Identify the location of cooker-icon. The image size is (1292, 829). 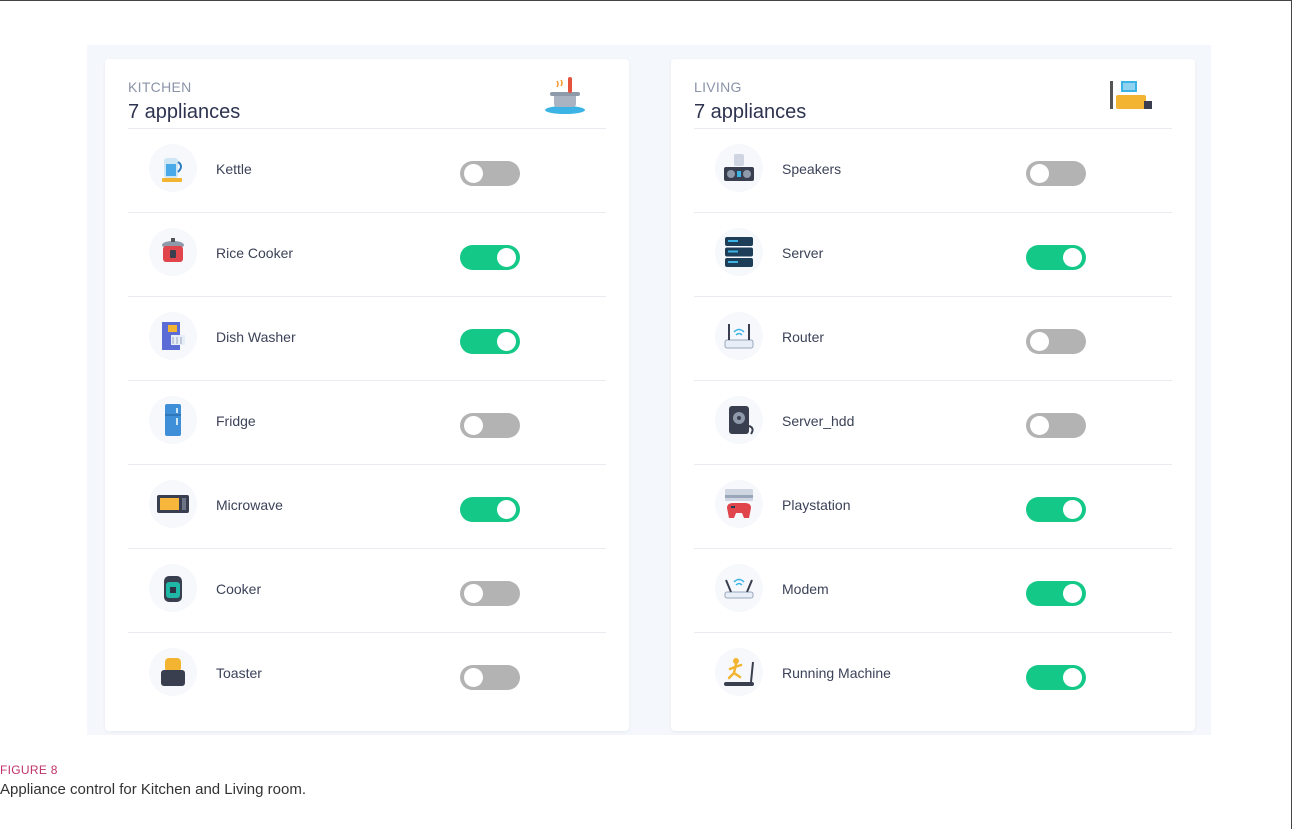
(173, 588).